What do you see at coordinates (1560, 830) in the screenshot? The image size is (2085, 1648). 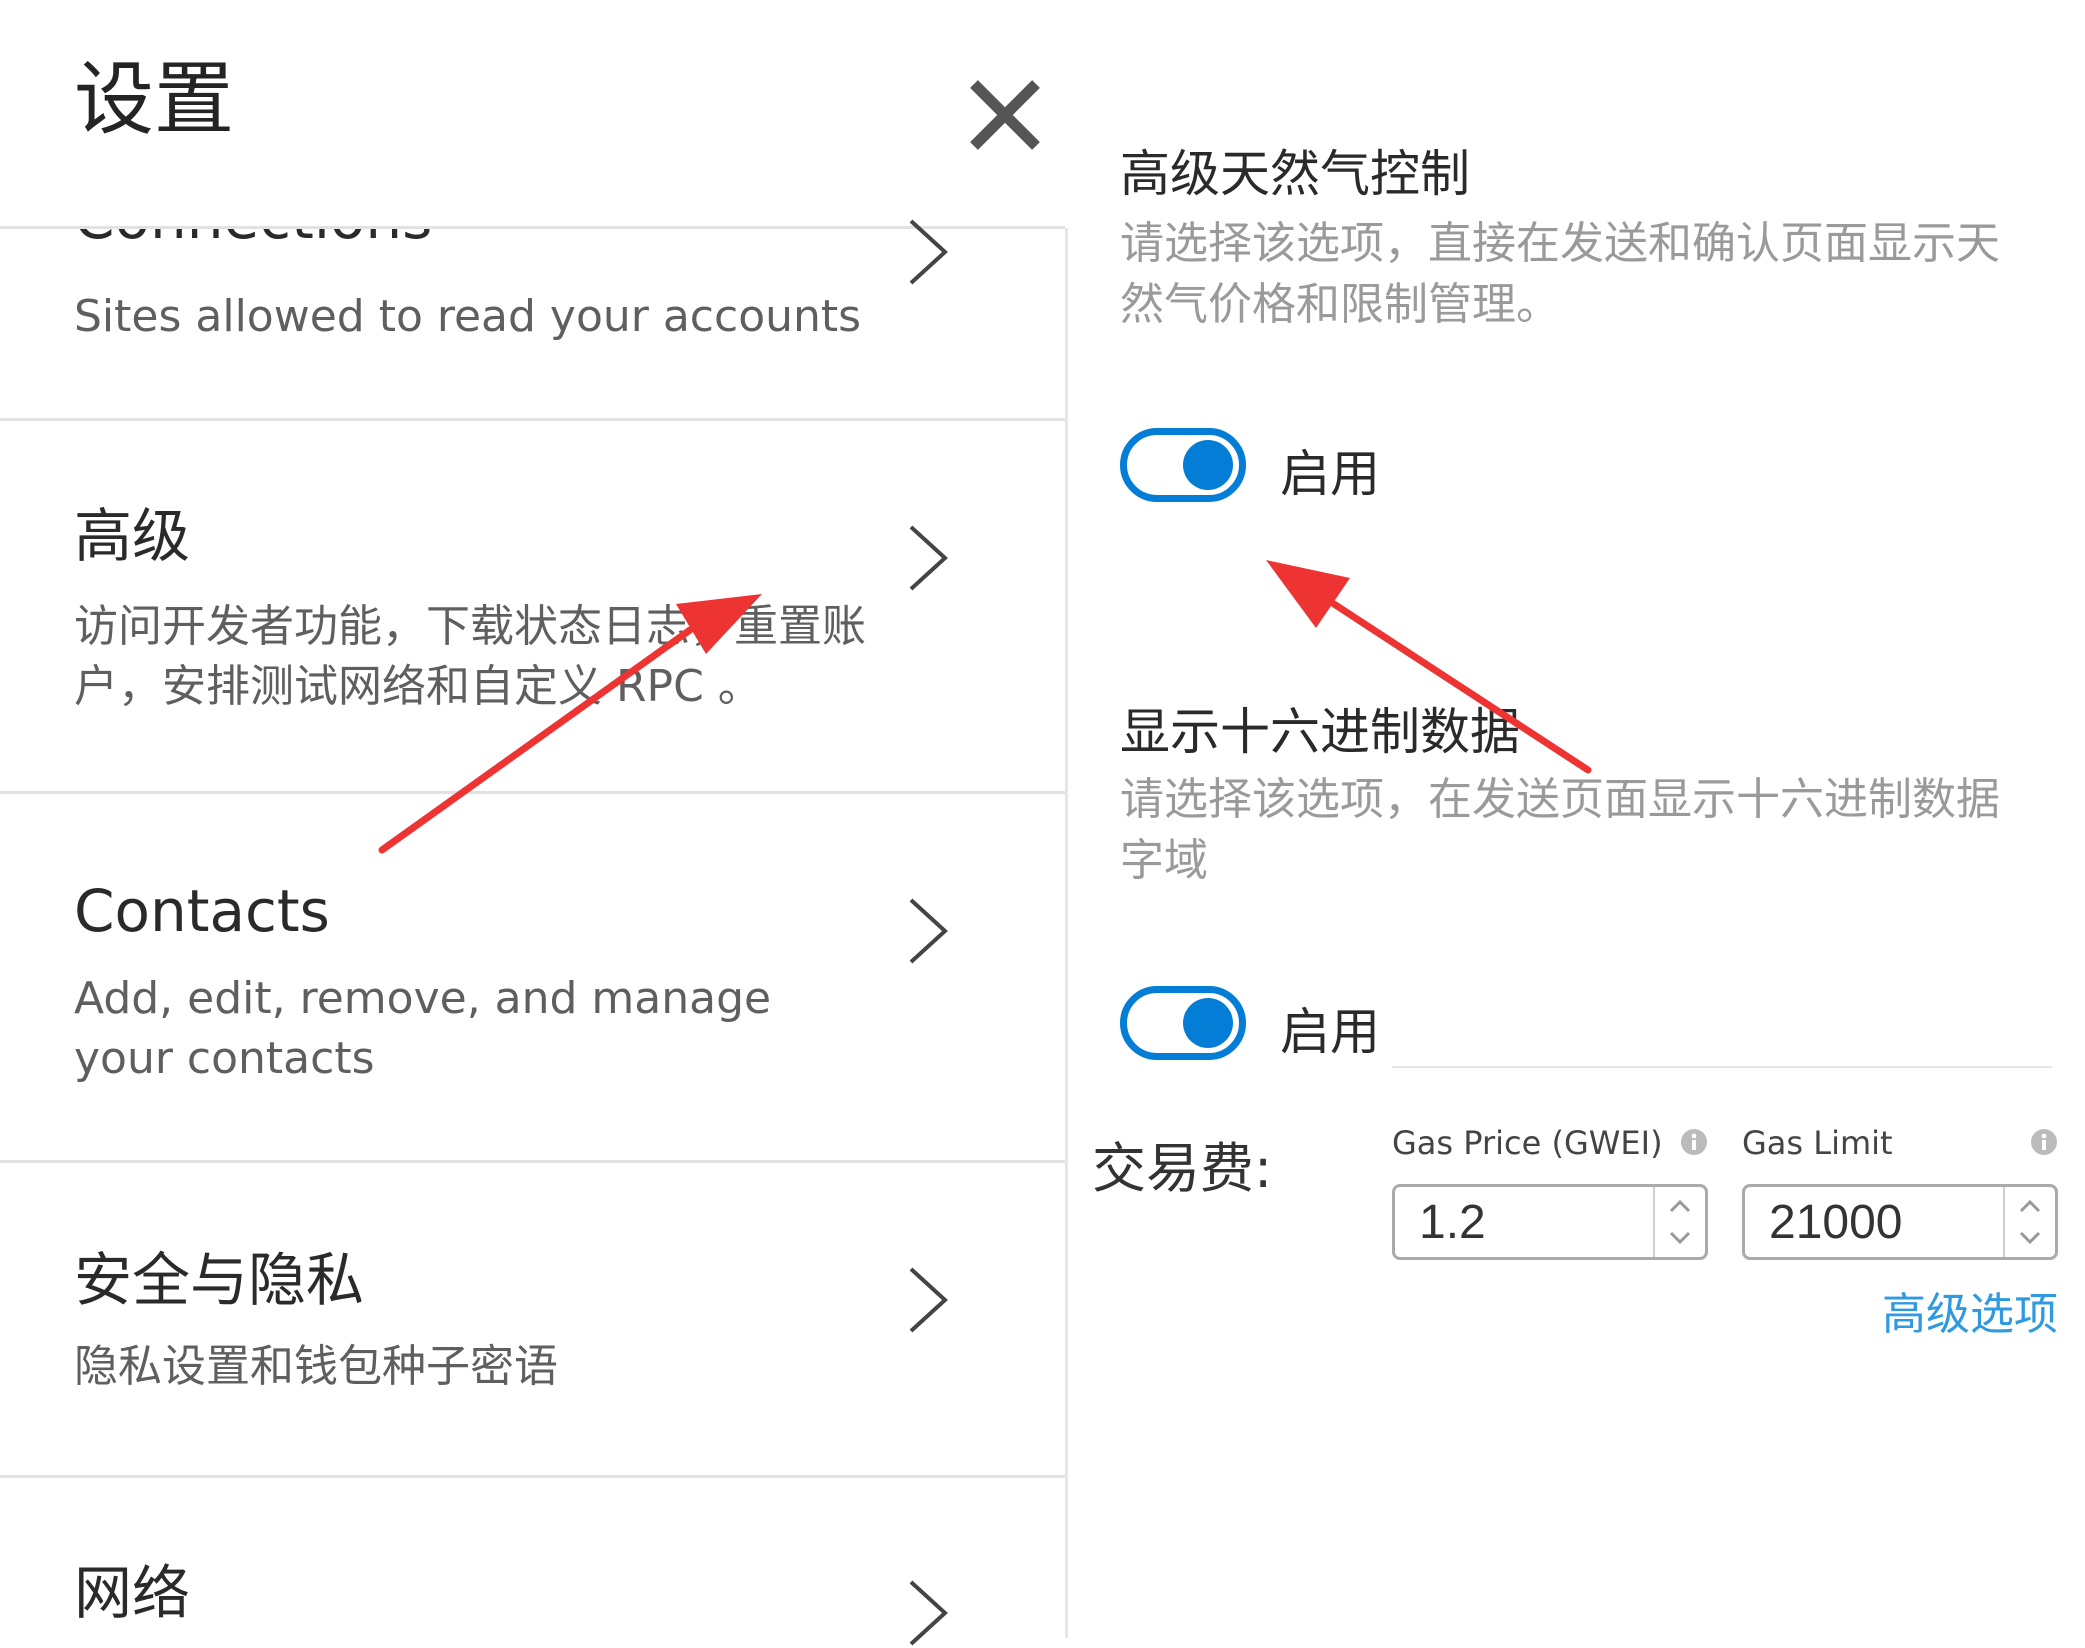 I see `hex-data-description: 请选择该选项，在发送页面显示十六进制数据字域` at bounding box center [1560, 830].